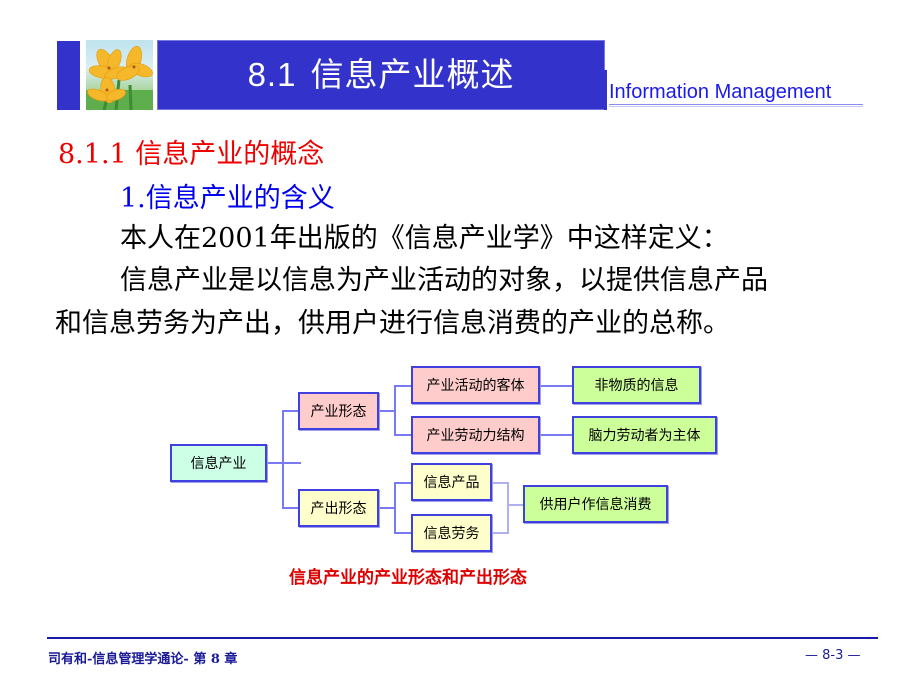 The width and height of the screenshot is (920, 690). Describe the element at coordinates (119, 78) in the screenshot. I see `flower-icon` at that location.